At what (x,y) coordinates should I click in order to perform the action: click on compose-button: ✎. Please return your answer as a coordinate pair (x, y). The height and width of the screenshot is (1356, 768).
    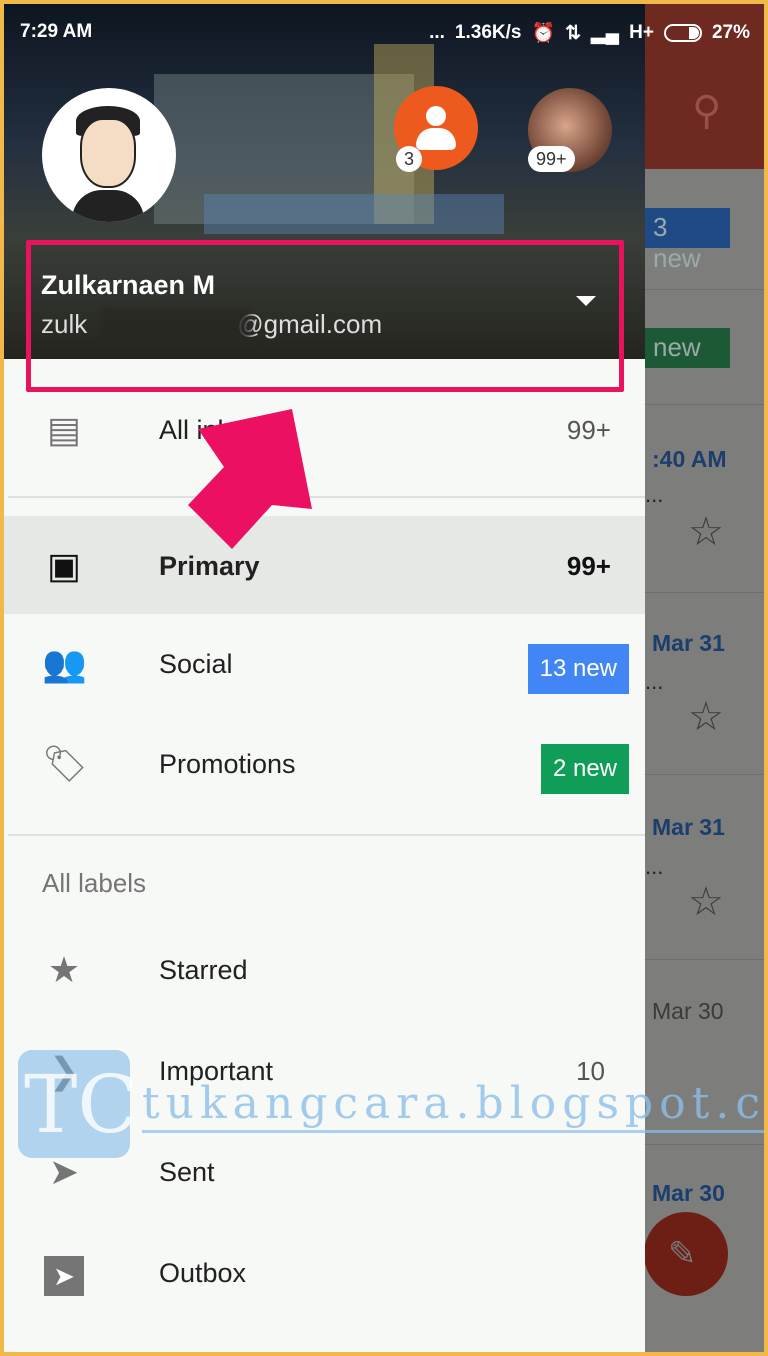
    Looking at the image, I should click on (686, 1254).